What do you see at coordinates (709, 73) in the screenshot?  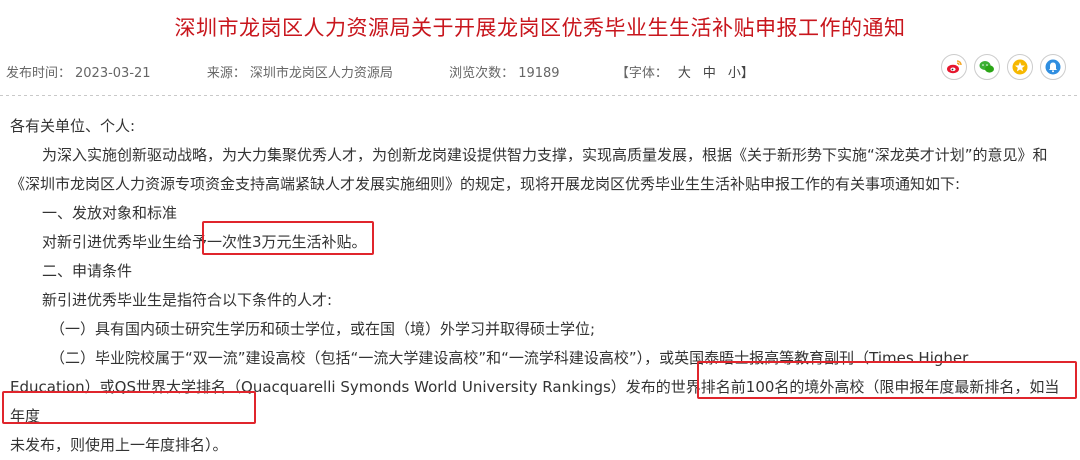 I see `font-size-medium-button: 中` at bounding box center [709, 73].